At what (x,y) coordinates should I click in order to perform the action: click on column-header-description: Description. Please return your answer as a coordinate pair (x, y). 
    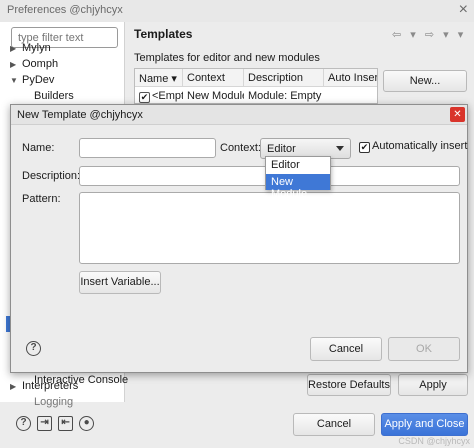
    Looking at the image, I should click on (284, 78).